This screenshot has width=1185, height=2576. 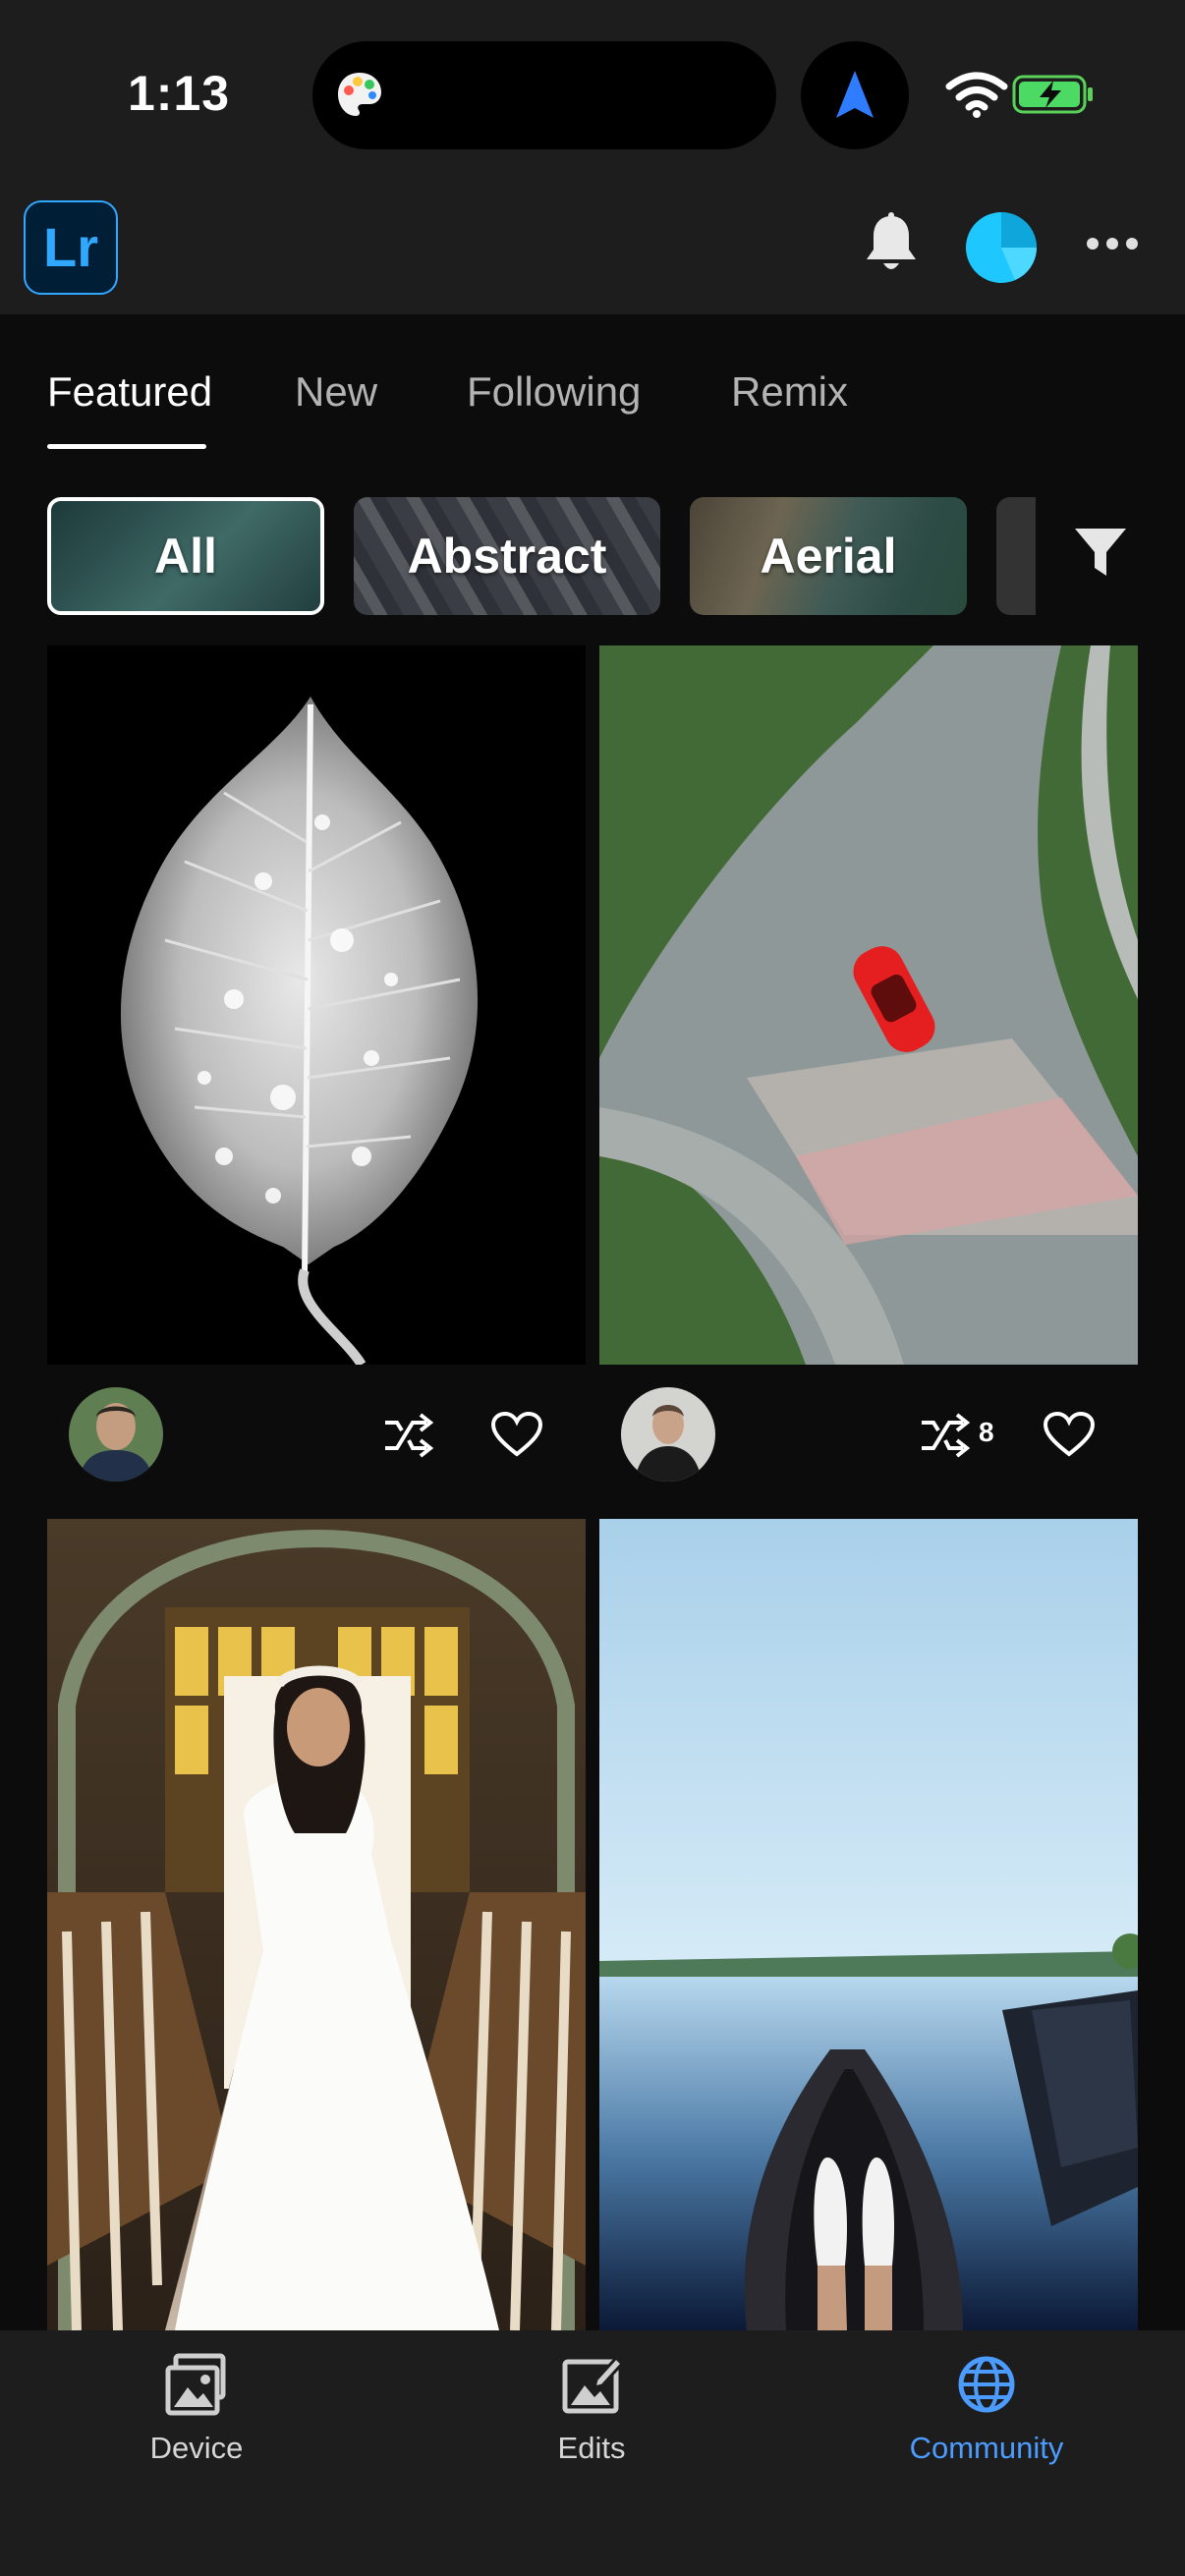 What do you see at coordinates (507, 556) in the screenshot?
I see `category-chip-abstract: Abstract` at bounding box center [507, 556].